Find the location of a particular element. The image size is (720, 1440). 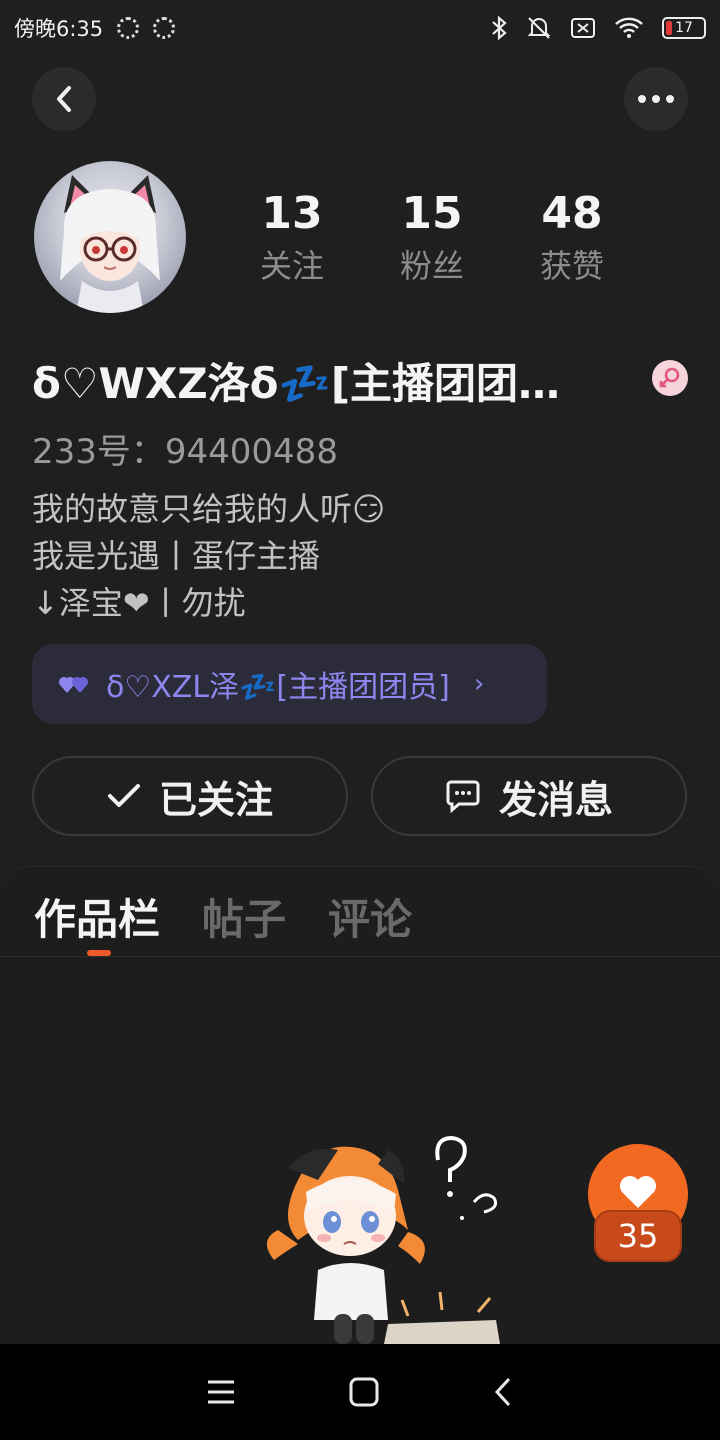

stat-value: 13 is located at coordinates (292, 213).